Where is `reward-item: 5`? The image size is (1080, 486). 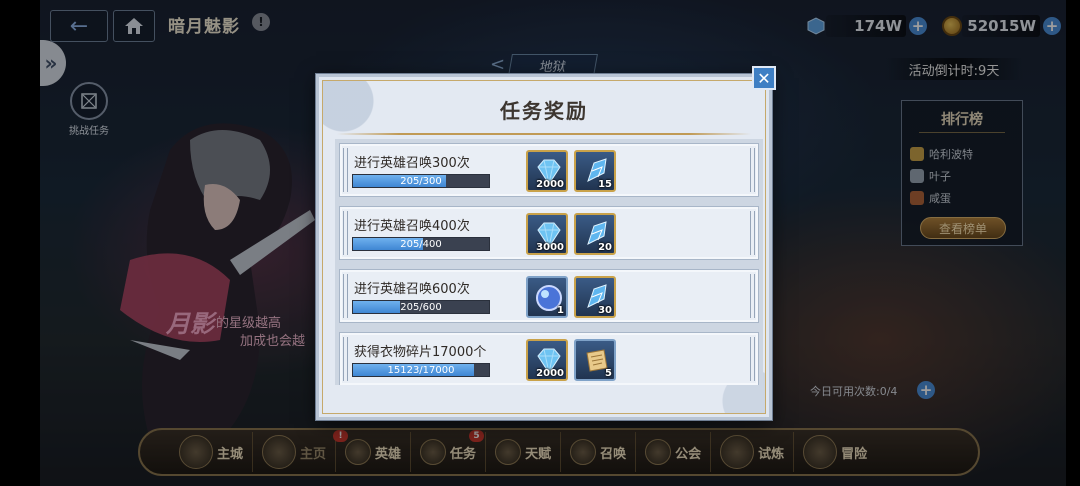 reward-item: 5 is located at coordinates (595, 360).